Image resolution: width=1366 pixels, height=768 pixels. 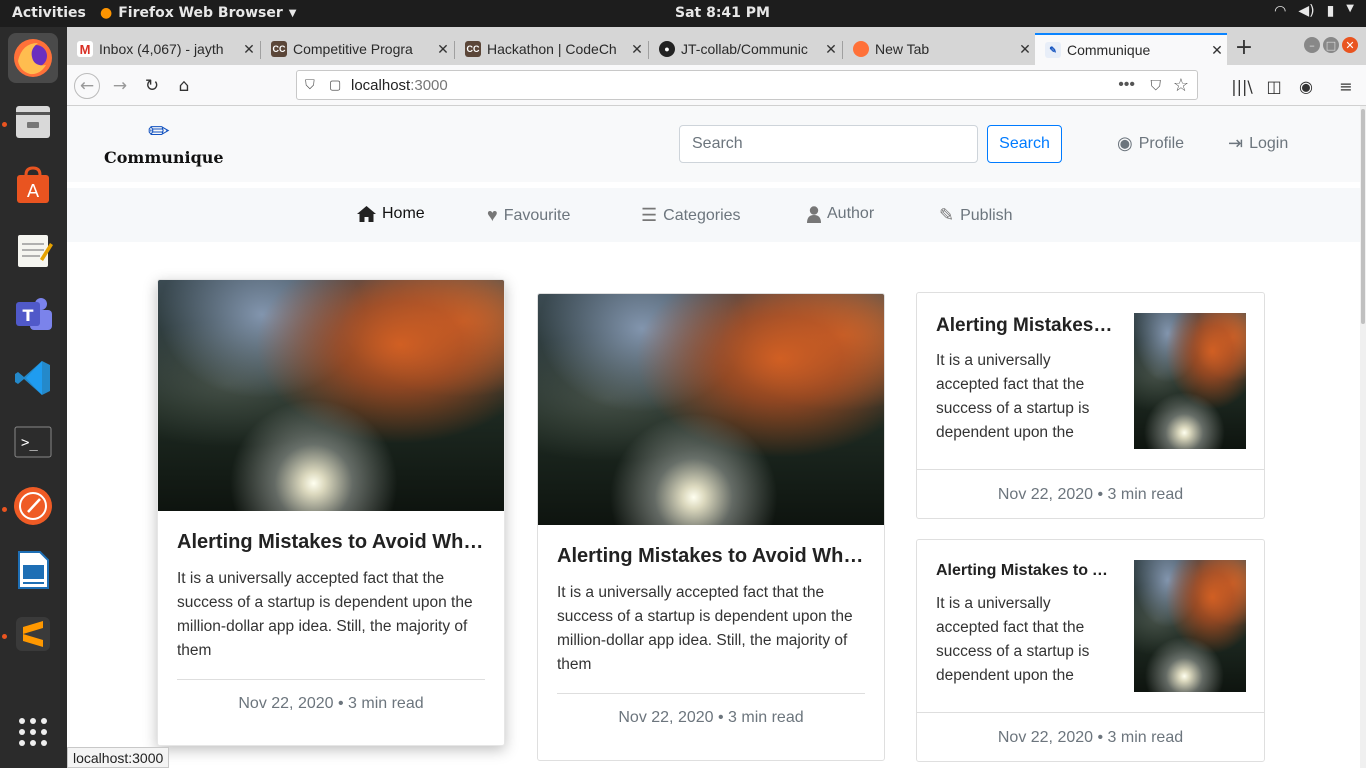 I want to click on tab-new-tab: New Tab ✕, so click(x=939, y=49).